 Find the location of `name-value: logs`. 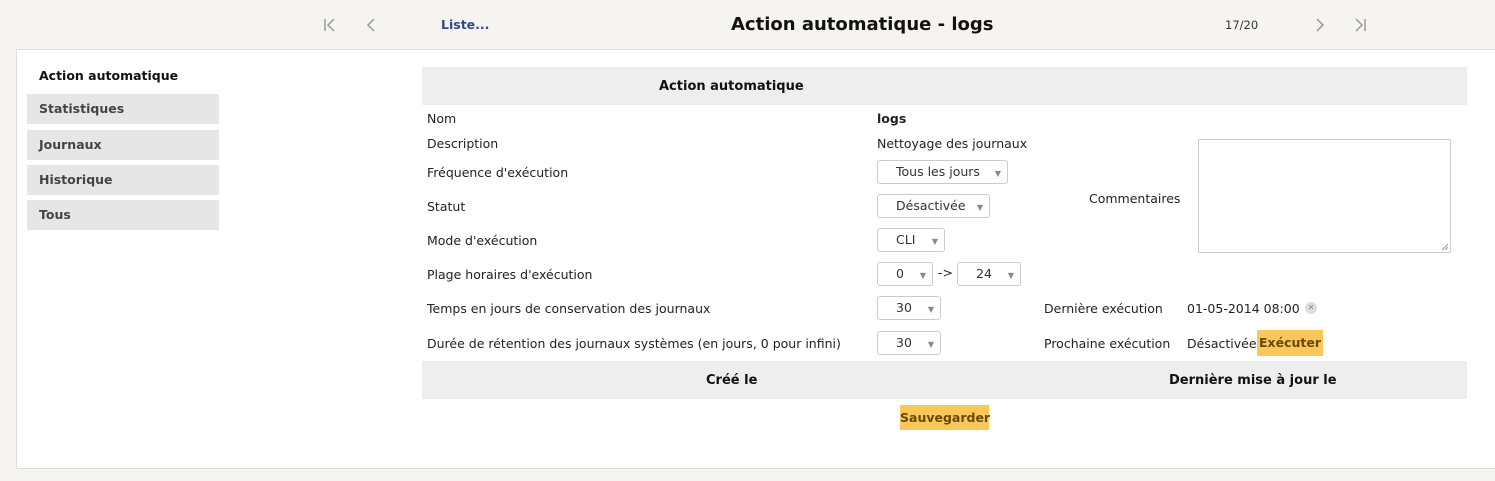

name-value: logs is located at coordinates (892, 118).